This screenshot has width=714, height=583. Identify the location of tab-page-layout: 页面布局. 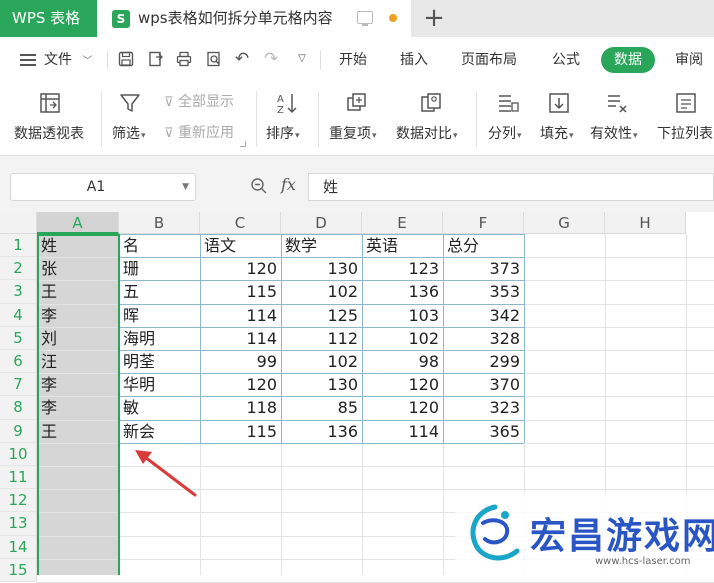
(489, 60).